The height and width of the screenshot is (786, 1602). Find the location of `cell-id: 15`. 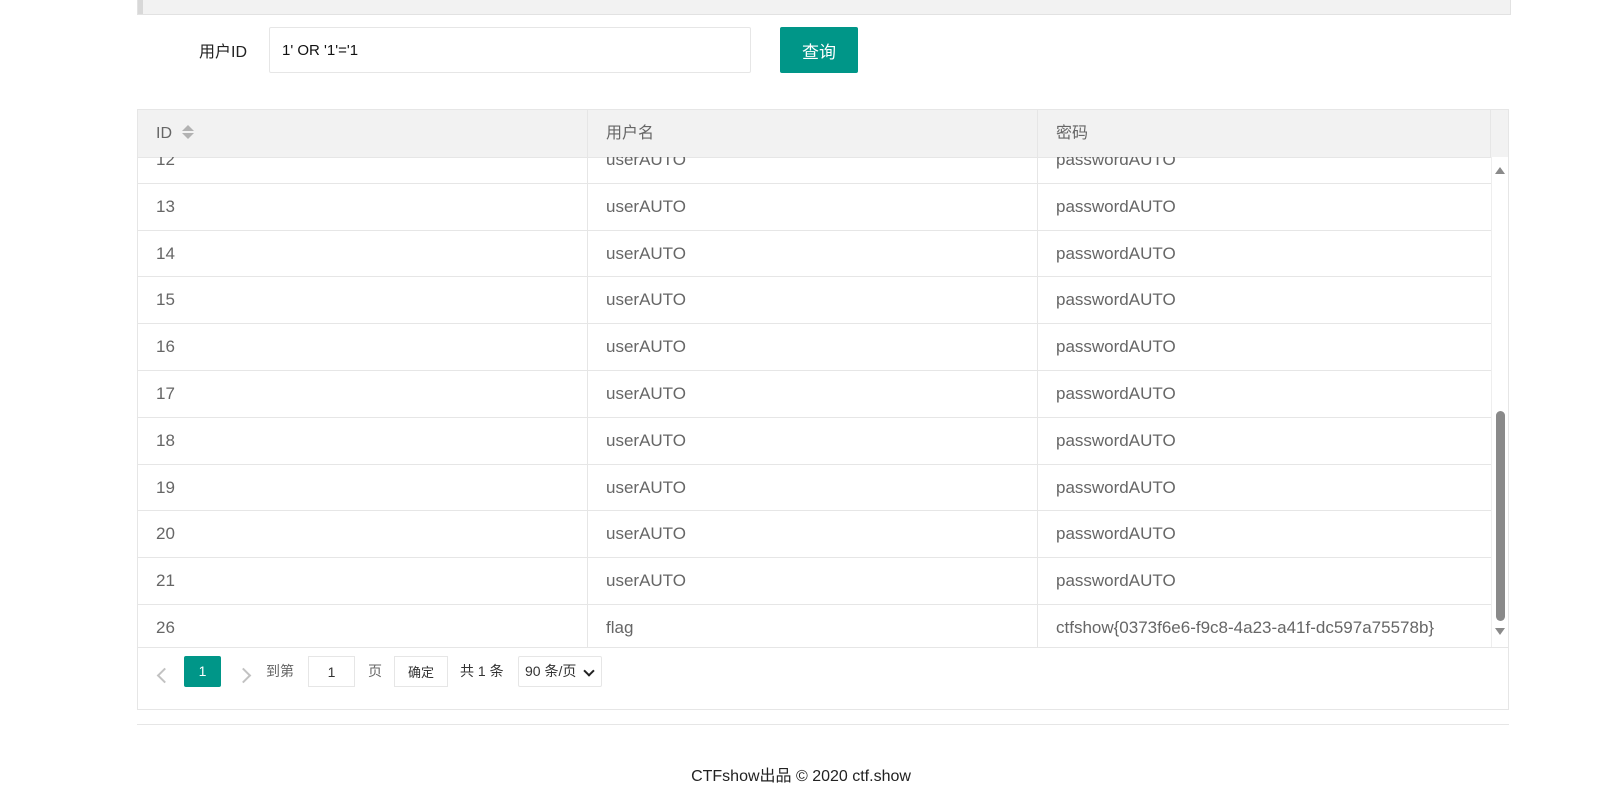

cell-id: 15 is located at coordinates (363, 300).